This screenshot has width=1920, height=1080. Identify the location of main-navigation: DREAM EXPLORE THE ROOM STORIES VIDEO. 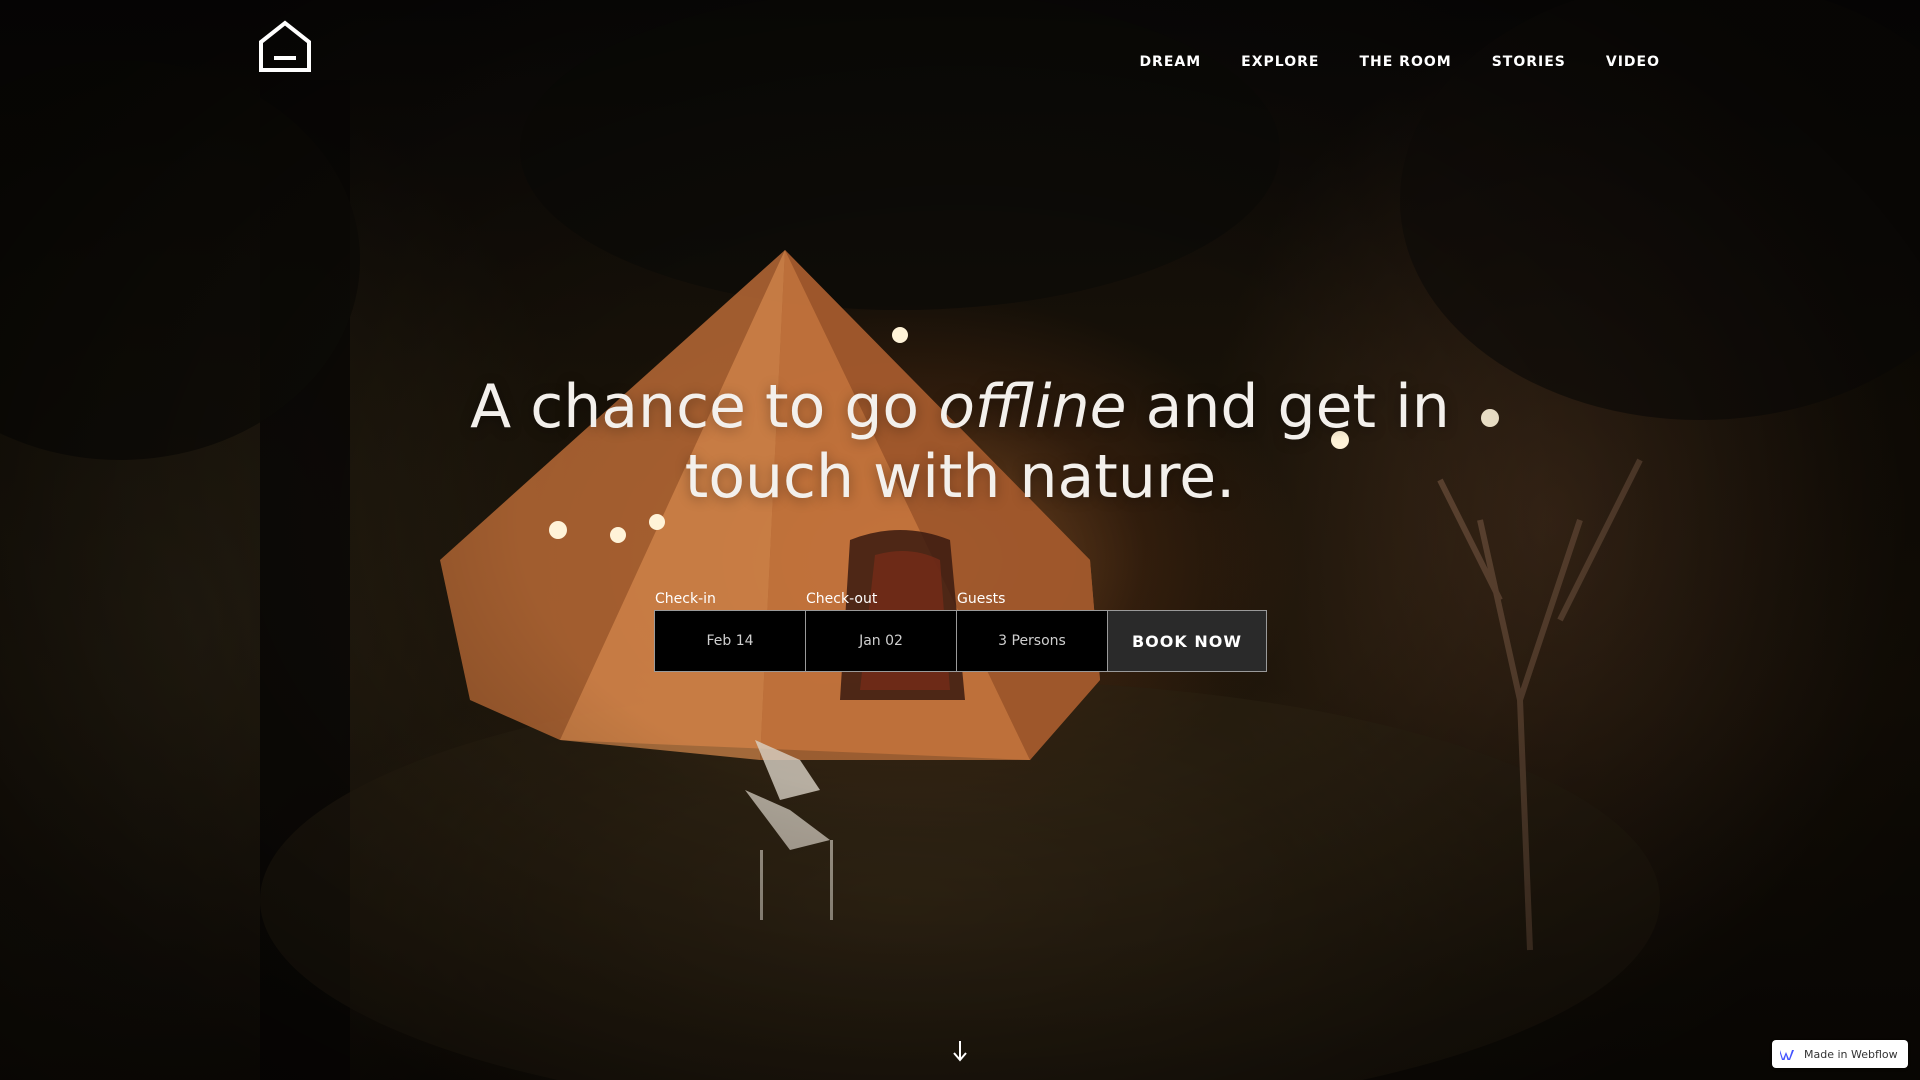
(1399, 62).